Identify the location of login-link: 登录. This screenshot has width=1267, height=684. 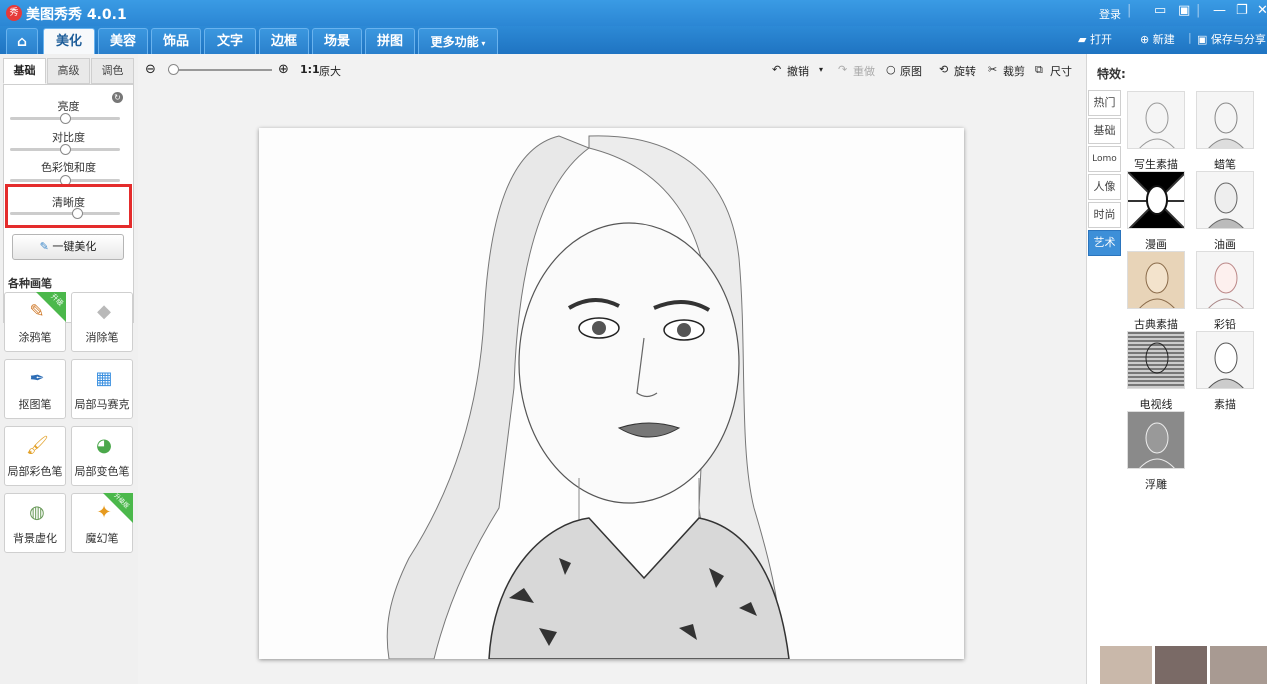
(1110, 14).